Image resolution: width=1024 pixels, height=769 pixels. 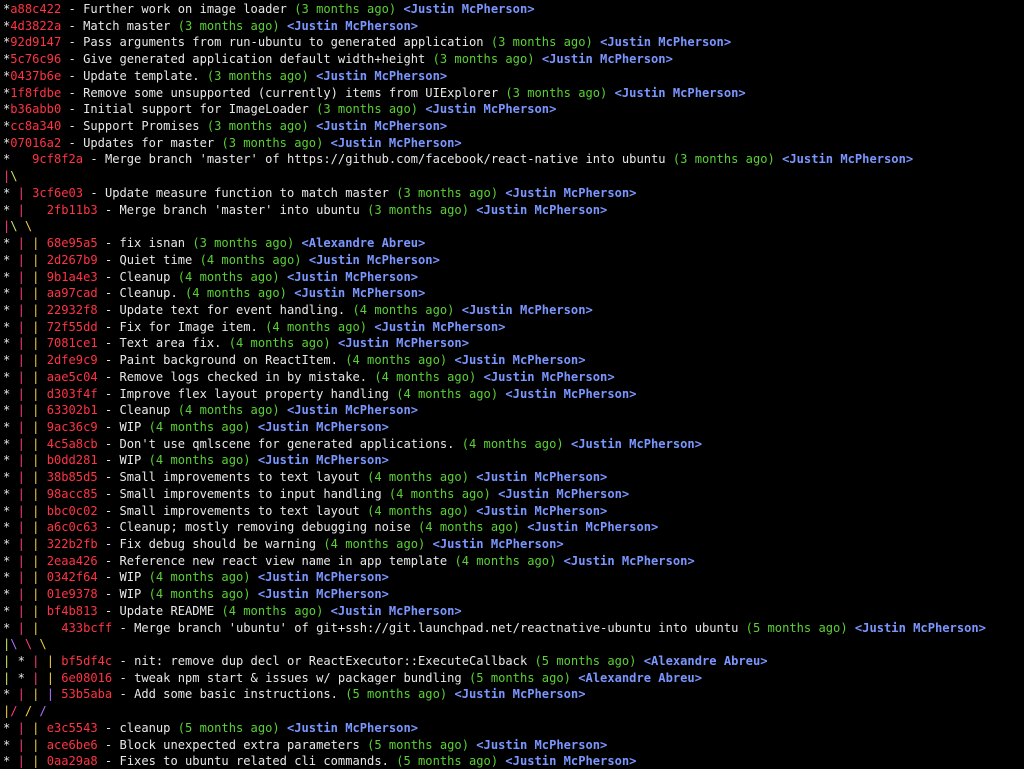 What do you see at coordinates (196, 109) in the screenshot?
I see `commit-subject: Initial support for ImageLoader` at bounding box center [196, 109].